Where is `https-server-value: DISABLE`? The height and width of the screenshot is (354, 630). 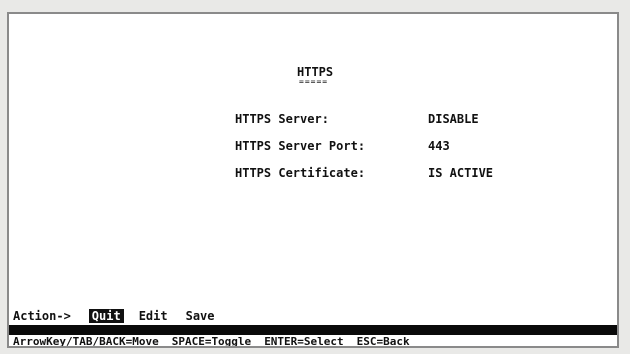 https-server-value: DISABLE is located at coordinates (453, 119).